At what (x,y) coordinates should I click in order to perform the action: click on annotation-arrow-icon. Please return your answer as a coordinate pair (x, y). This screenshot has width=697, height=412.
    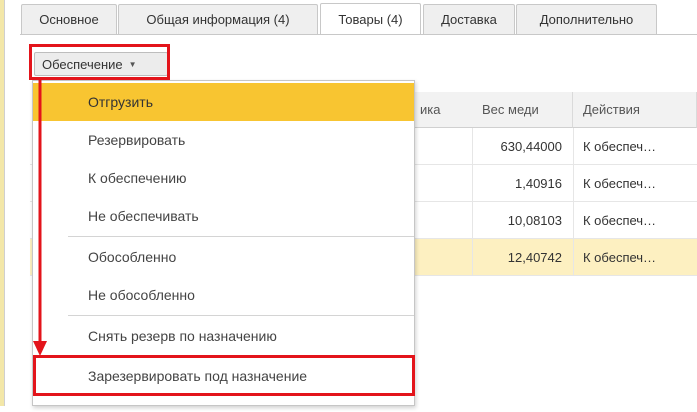
    Looking at the image, I should click on (40, 218).